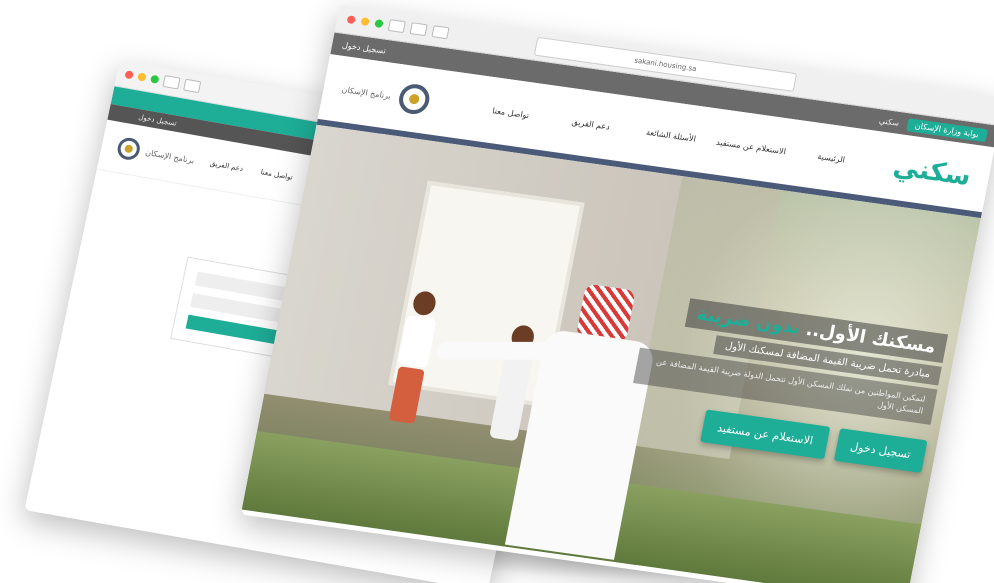 Image resolution: width=994 pixels, height=583 pixels. I want to click on program-name: برنامج الإسكان, so click(366, 92).